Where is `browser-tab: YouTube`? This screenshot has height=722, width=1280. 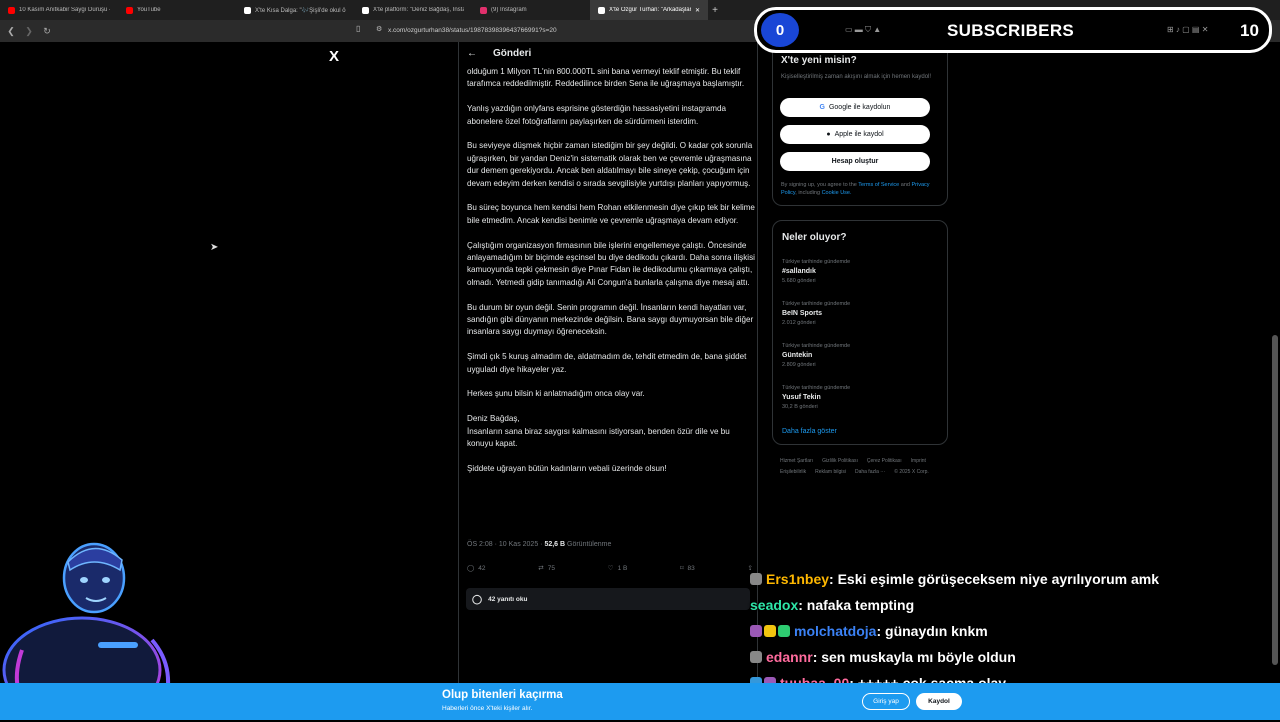 browser-tab: YouTube is located at coordinates (177, 10).